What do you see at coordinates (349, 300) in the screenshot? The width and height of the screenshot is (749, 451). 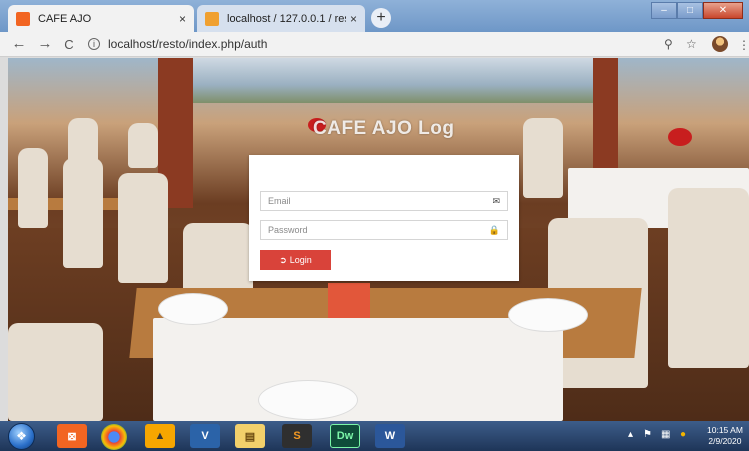 I see `red-napkin` at bounding box center [349, 300].